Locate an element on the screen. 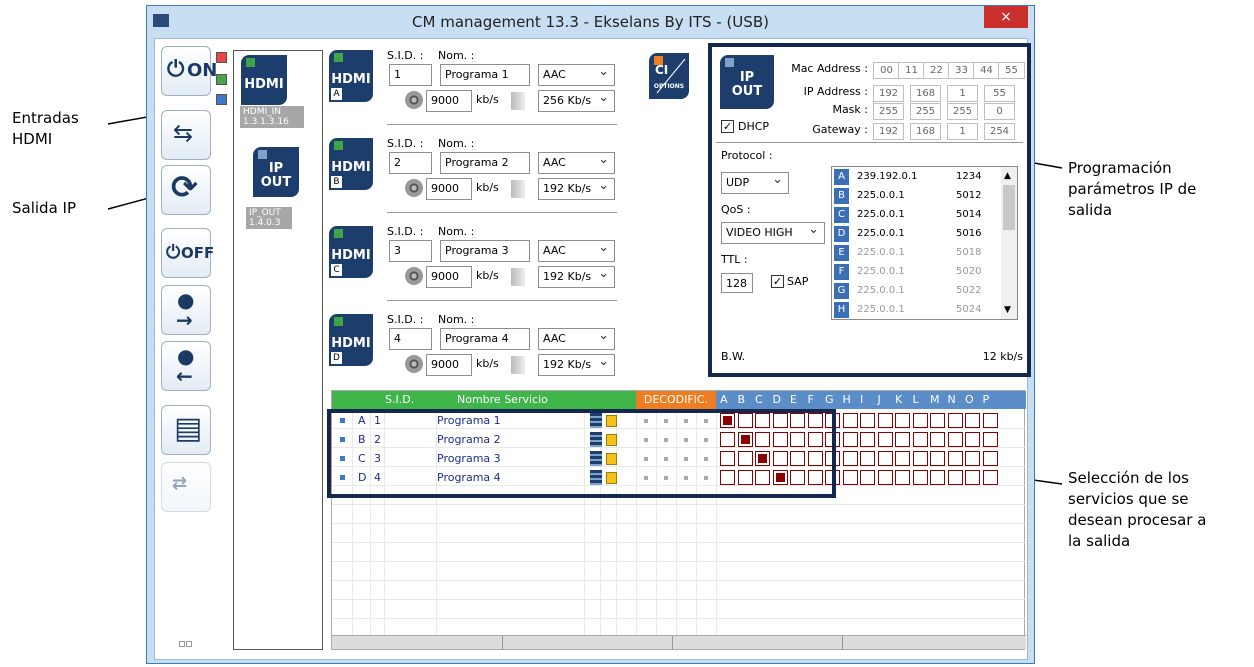 This screenshot has height=667, width=1254. hdmi-input-a: HDMI A is located at coordinates (351, 76).